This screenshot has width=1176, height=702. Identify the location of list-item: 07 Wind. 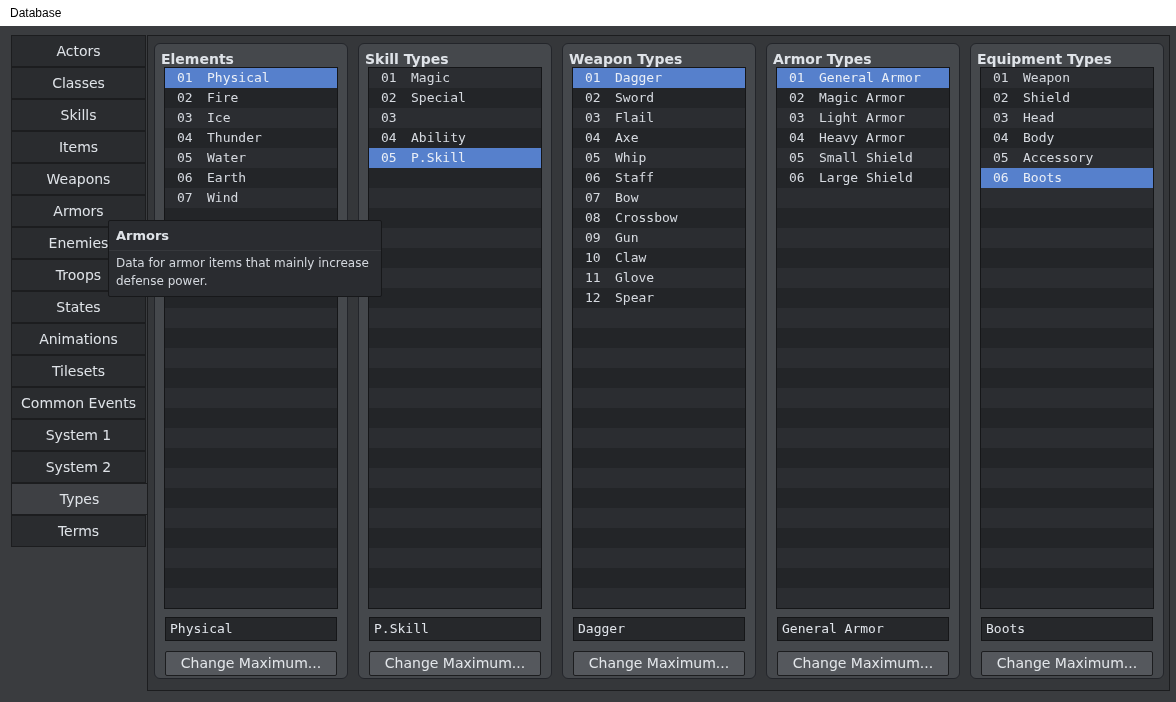
(251, 198).